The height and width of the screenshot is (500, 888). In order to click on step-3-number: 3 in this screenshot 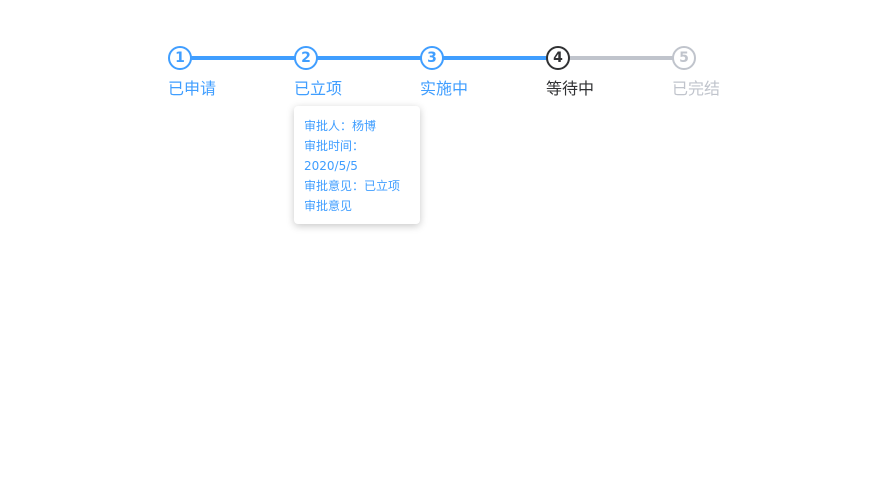, I will do `click(432, 58)`.